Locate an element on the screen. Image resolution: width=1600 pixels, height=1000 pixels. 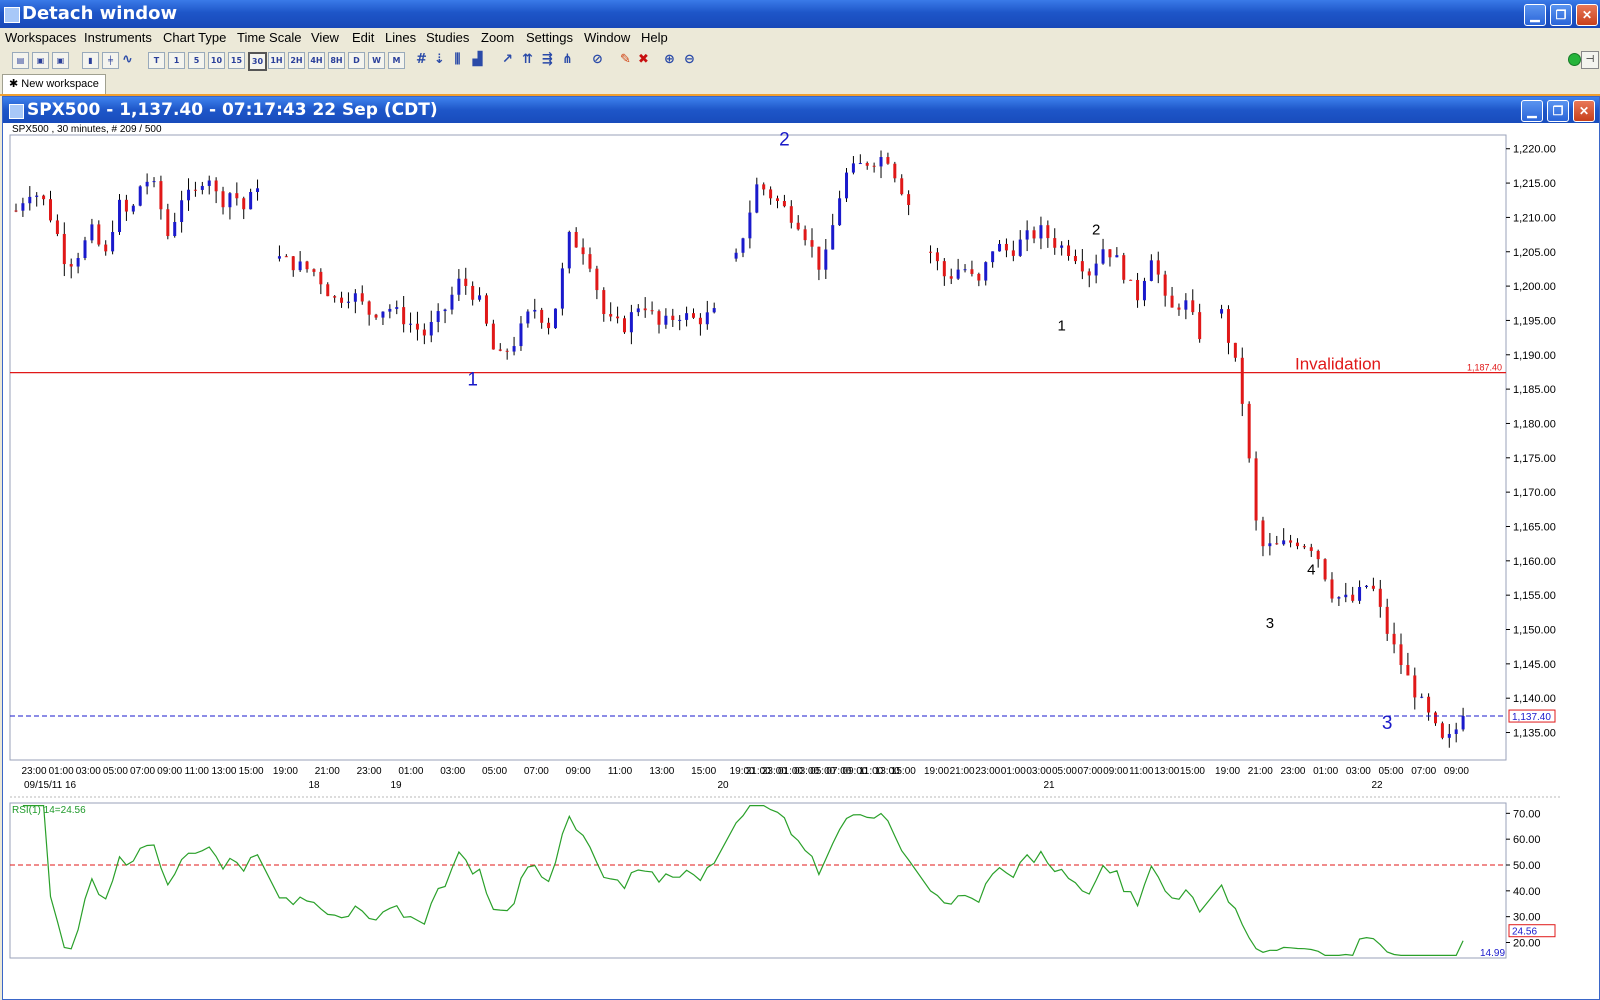
x-date-label: 18 is located at coordinates (314, 785).